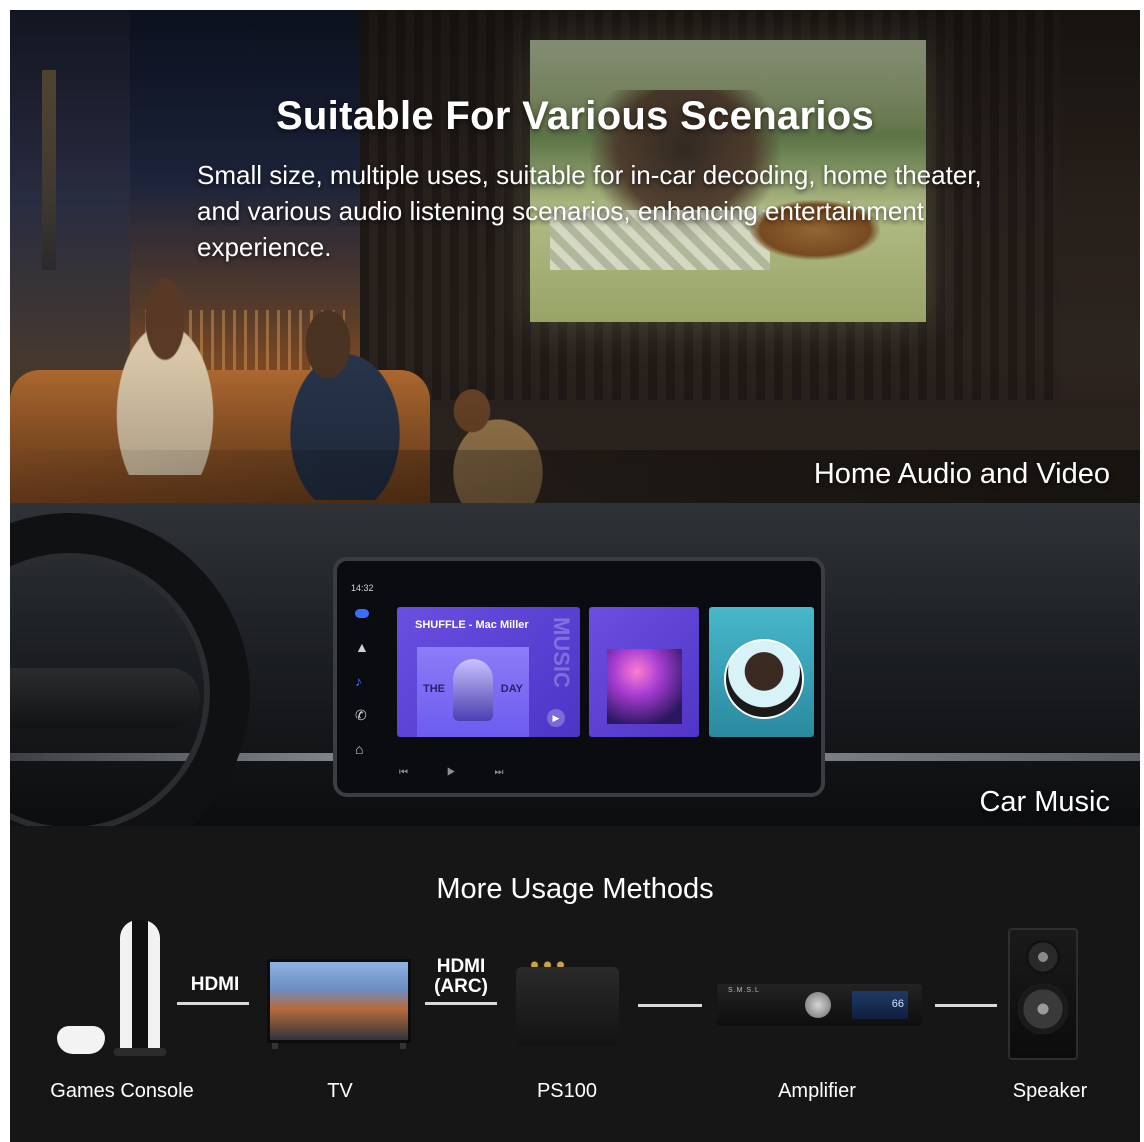 This screenshot has height=1142, width=1144. What do you see at coordinates (1050, 1091) in the screenshot?
I see `device-label-speaker: Speaker` at bounding box center [1050, 1091].